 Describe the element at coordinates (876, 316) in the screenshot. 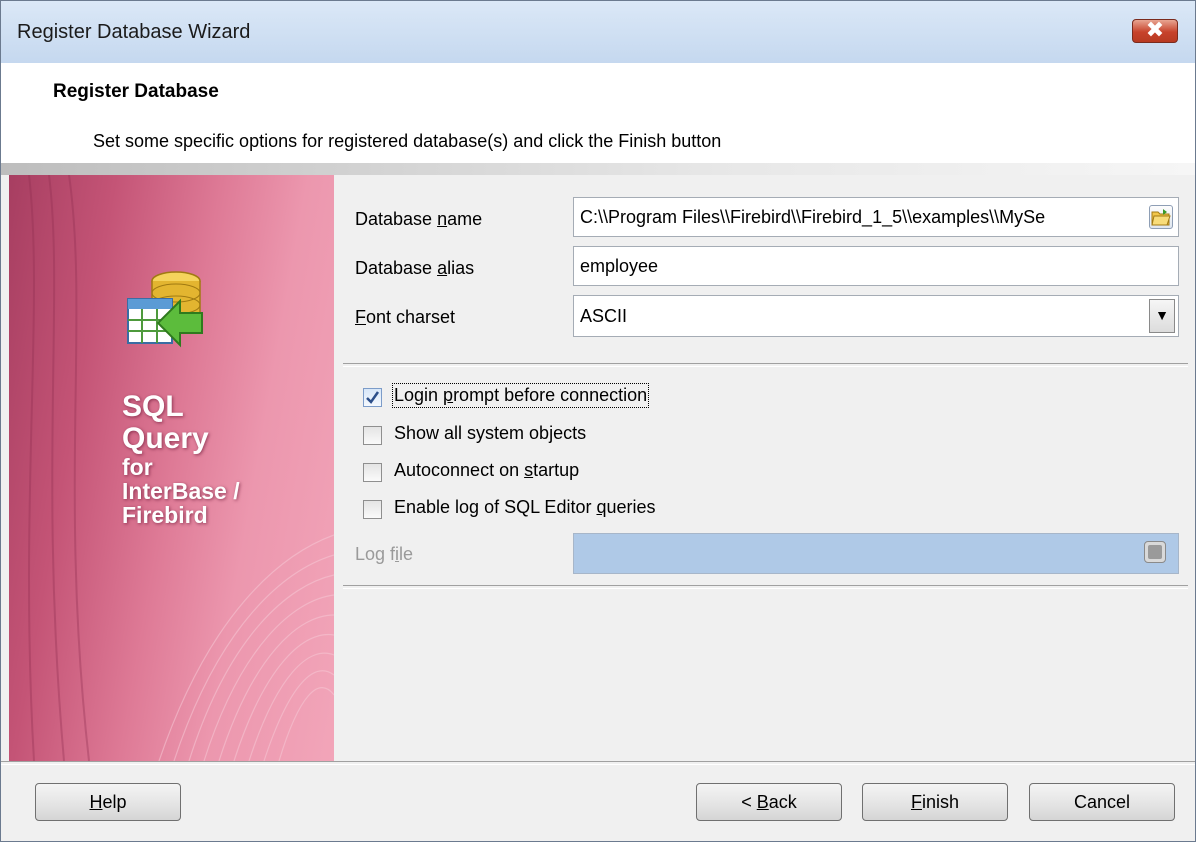

I see `font-charset-select: ASCII` at that location.